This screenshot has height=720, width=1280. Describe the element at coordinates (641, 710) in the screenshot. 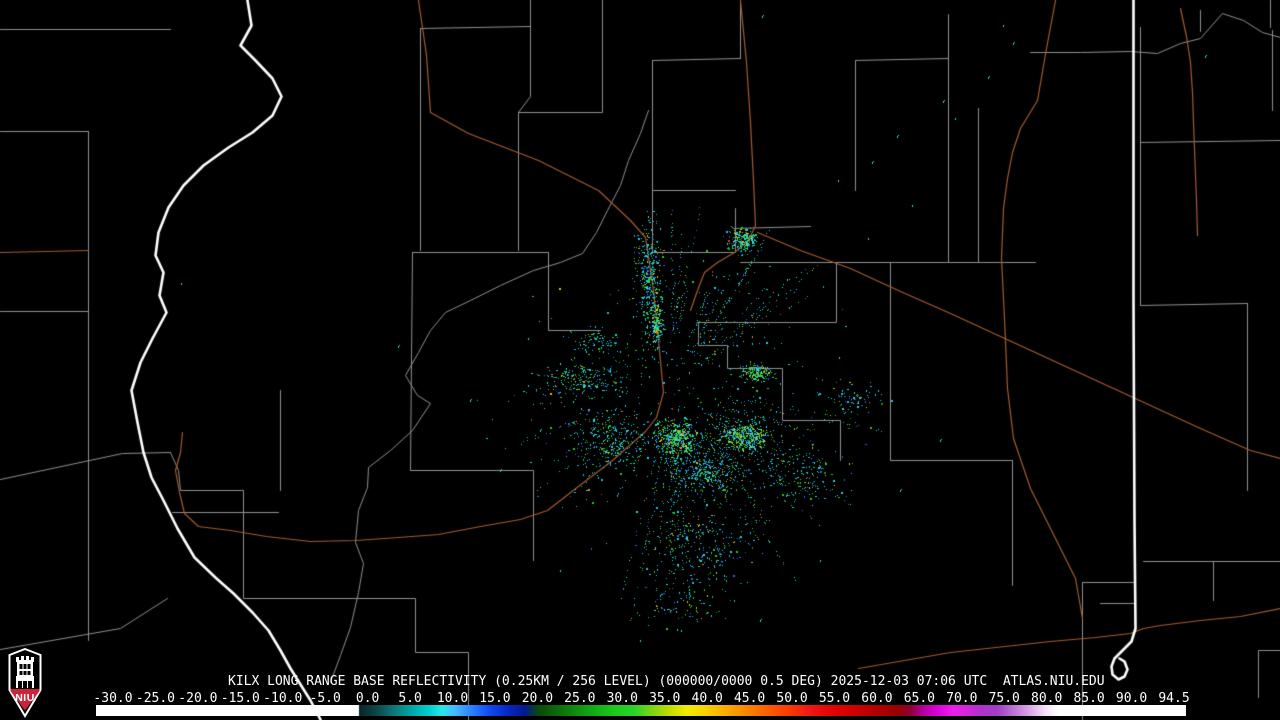

I see `reflectivity-colorbar` at that location.